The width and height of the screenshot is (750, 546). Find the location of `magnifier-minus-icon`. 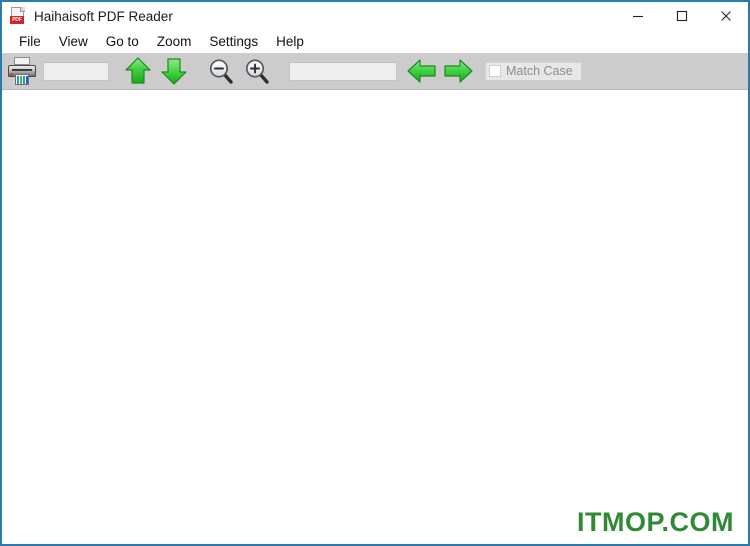

magnifier-minus-icon is located at coordinates (221, 71).